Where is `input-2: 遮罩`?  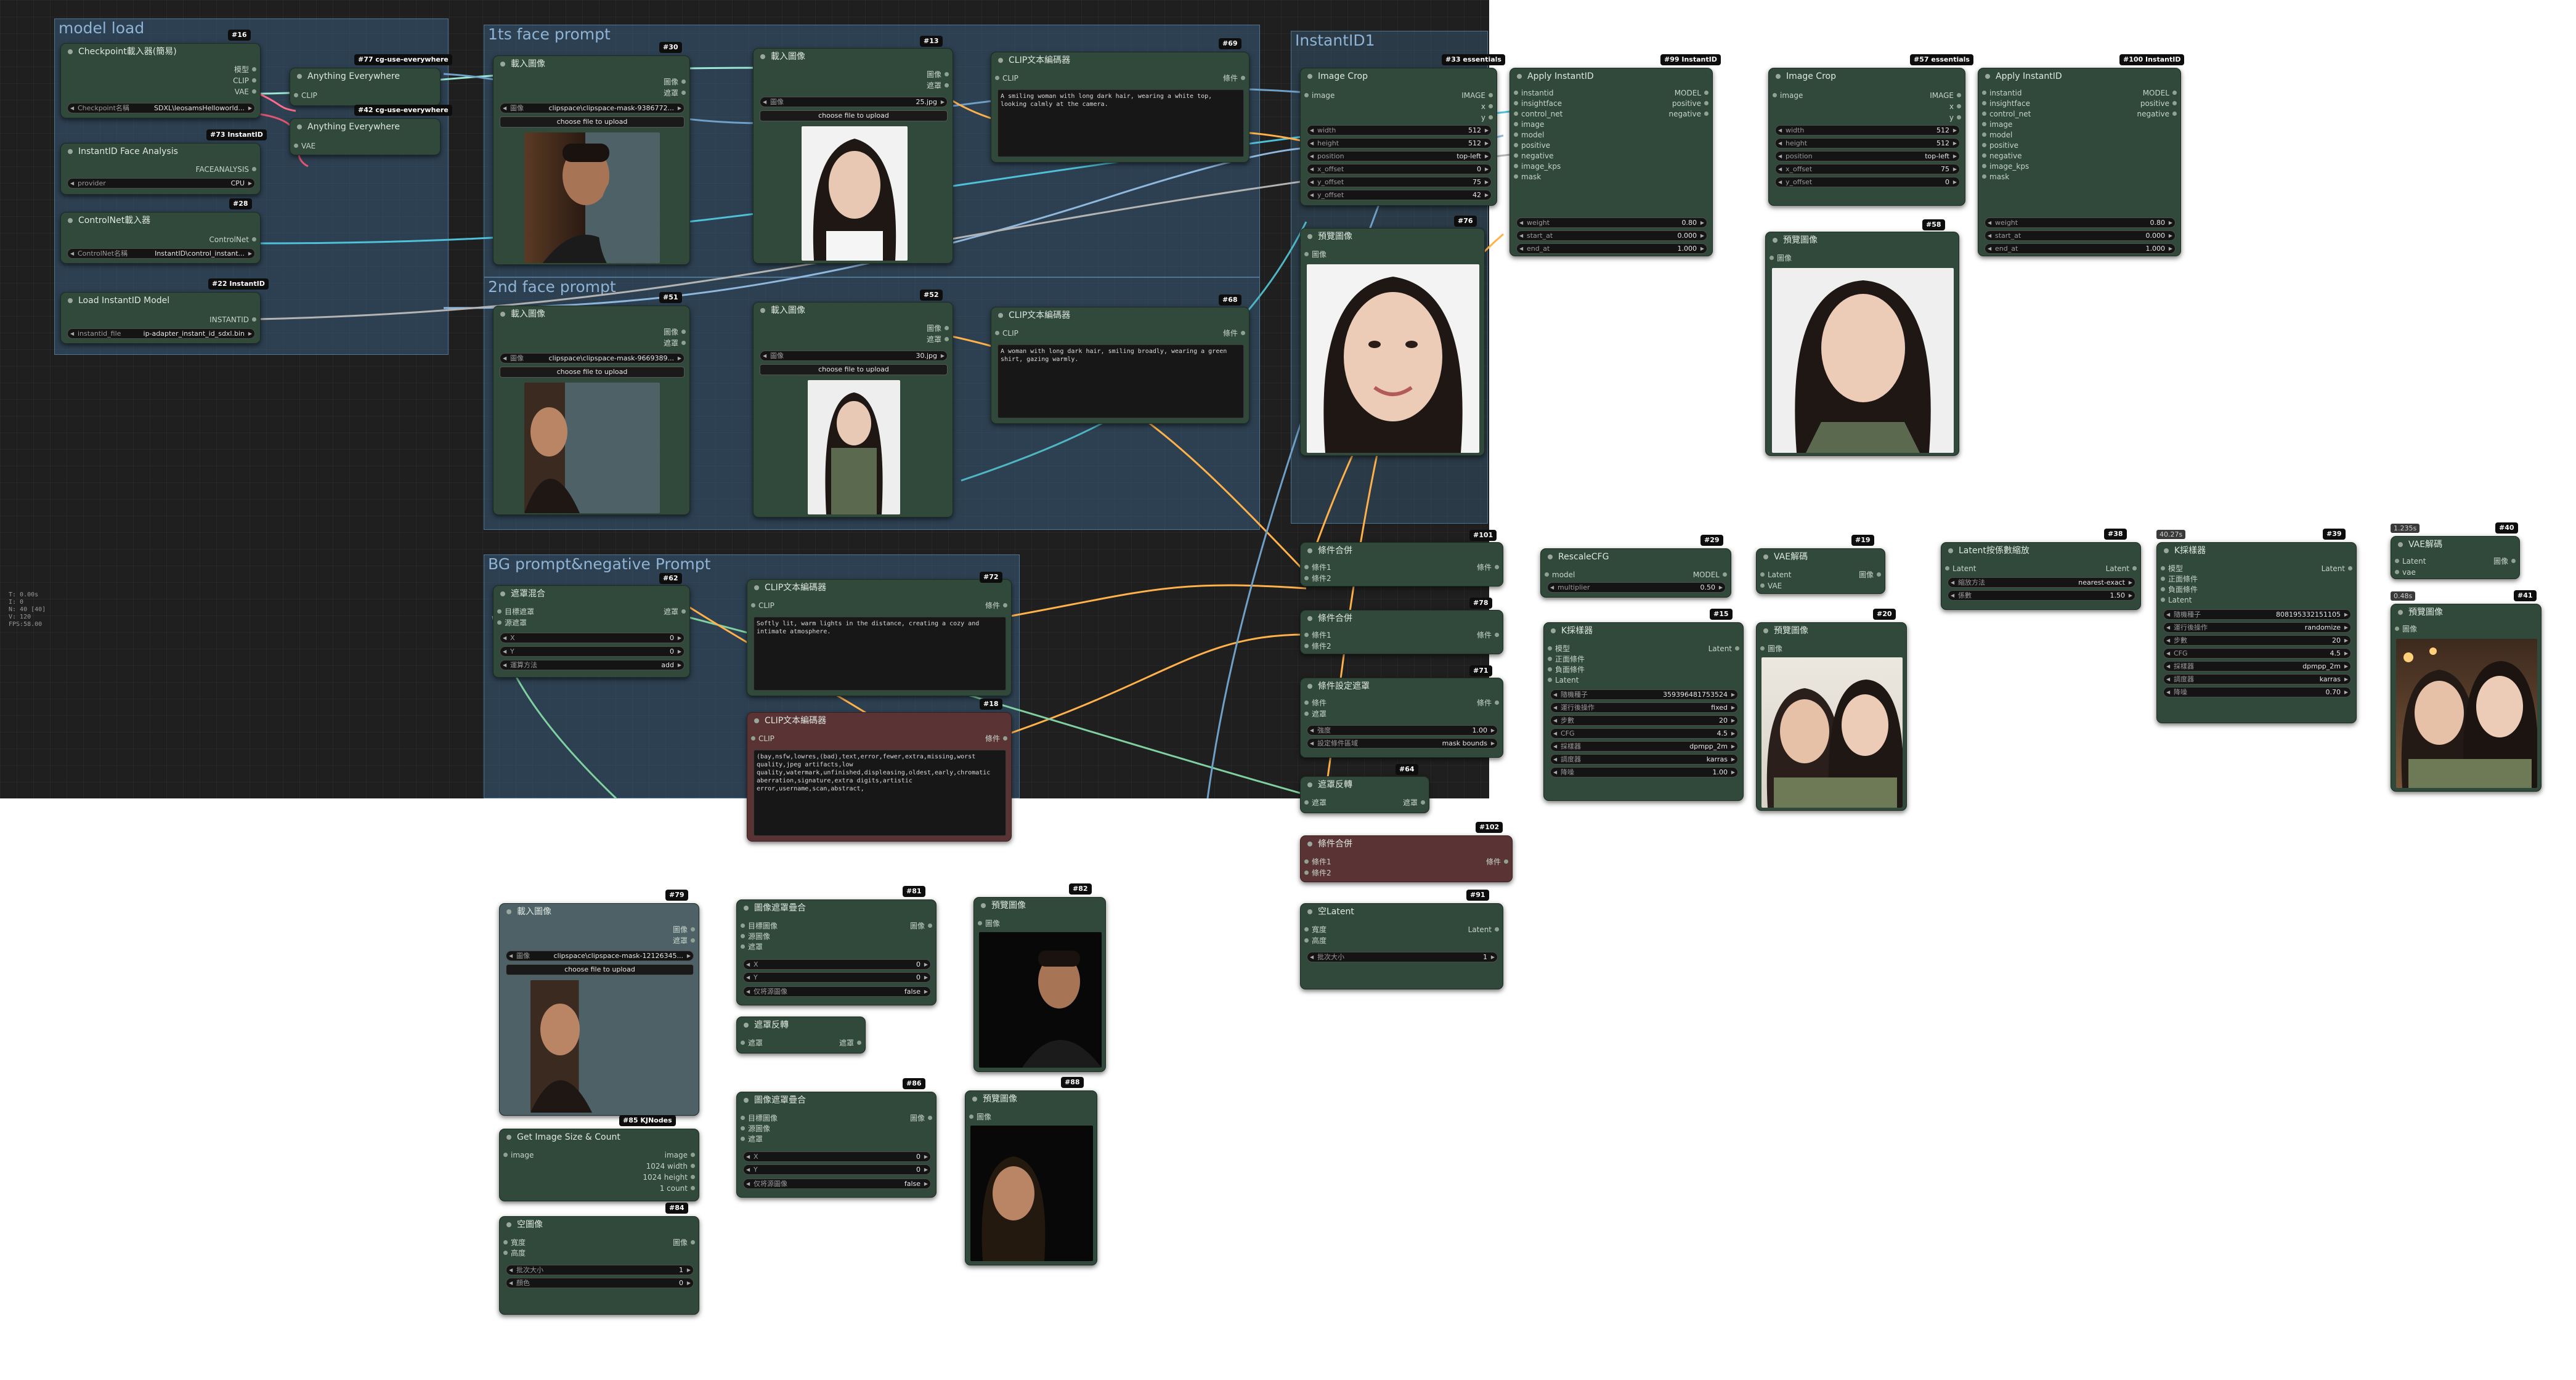 input-2: 遮罩 is located at coordinates (752, 1139).